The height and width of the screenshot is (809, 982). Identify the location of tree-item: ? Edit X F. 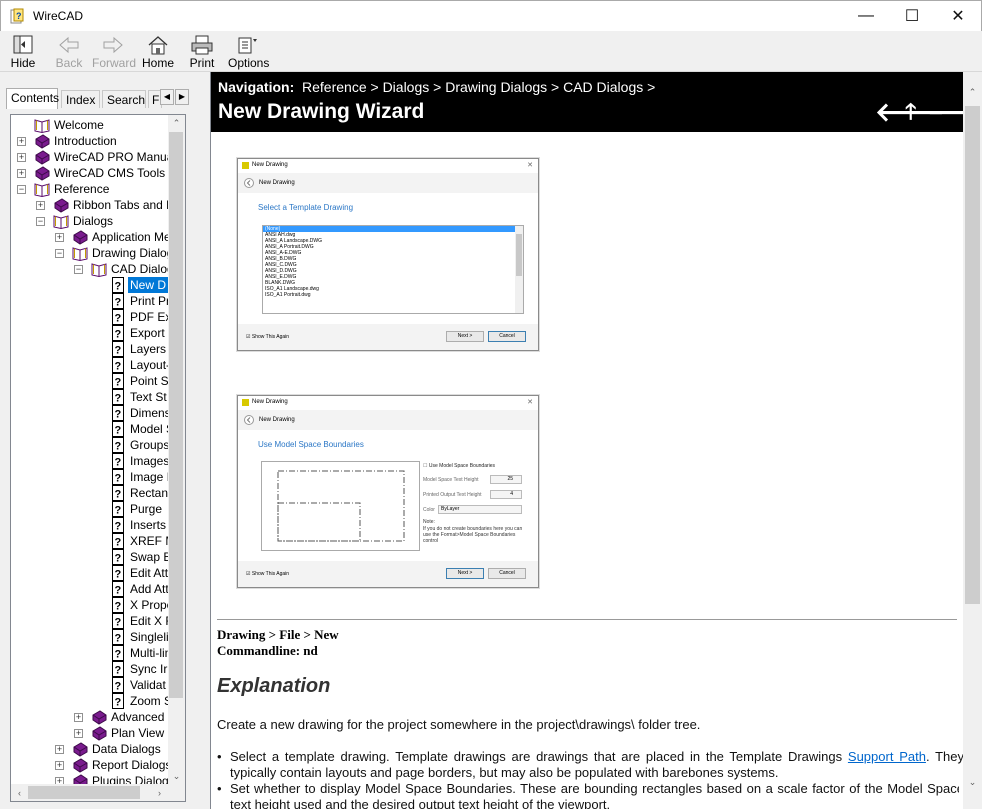
(90, 621).